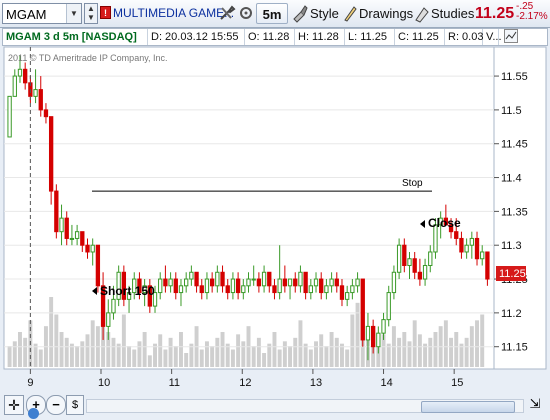  What do you see at coordinates (270, 37) in the screenshot?
I see `open-readout: O: 11.28` at bounding box center [270, 37].